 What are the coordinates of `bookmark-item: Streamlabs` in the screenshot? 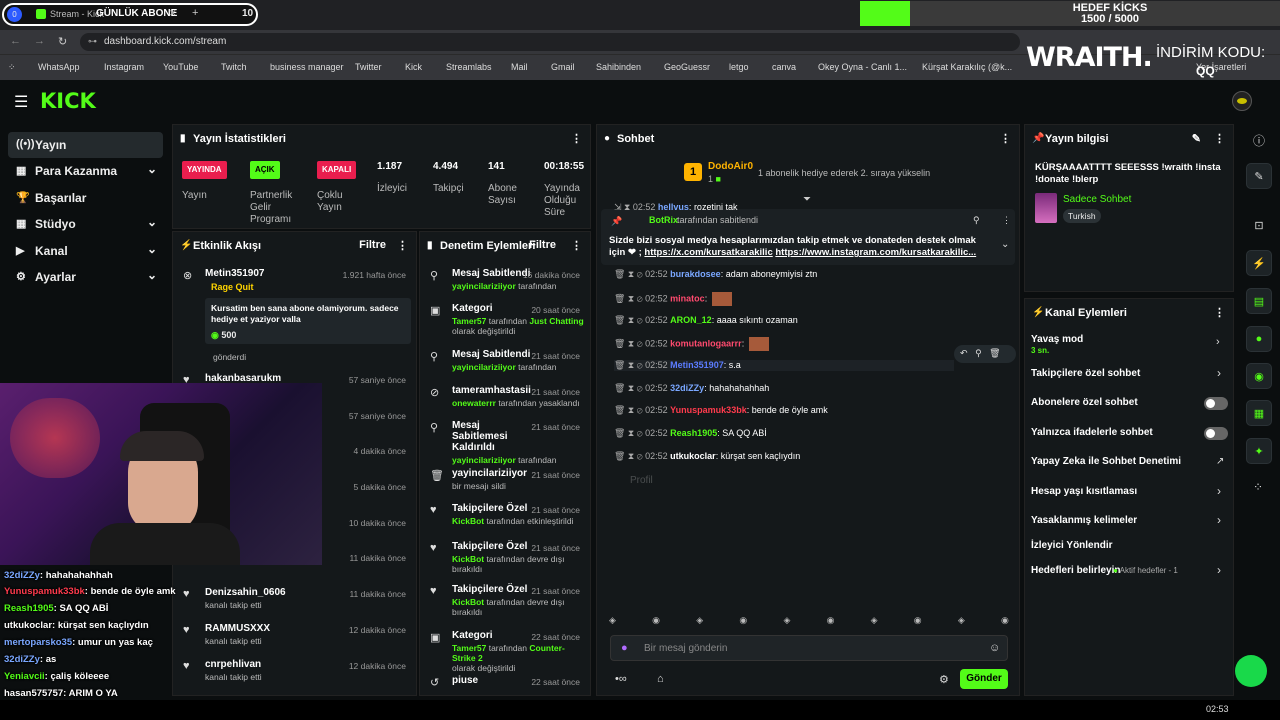 It's located at (469, 67).